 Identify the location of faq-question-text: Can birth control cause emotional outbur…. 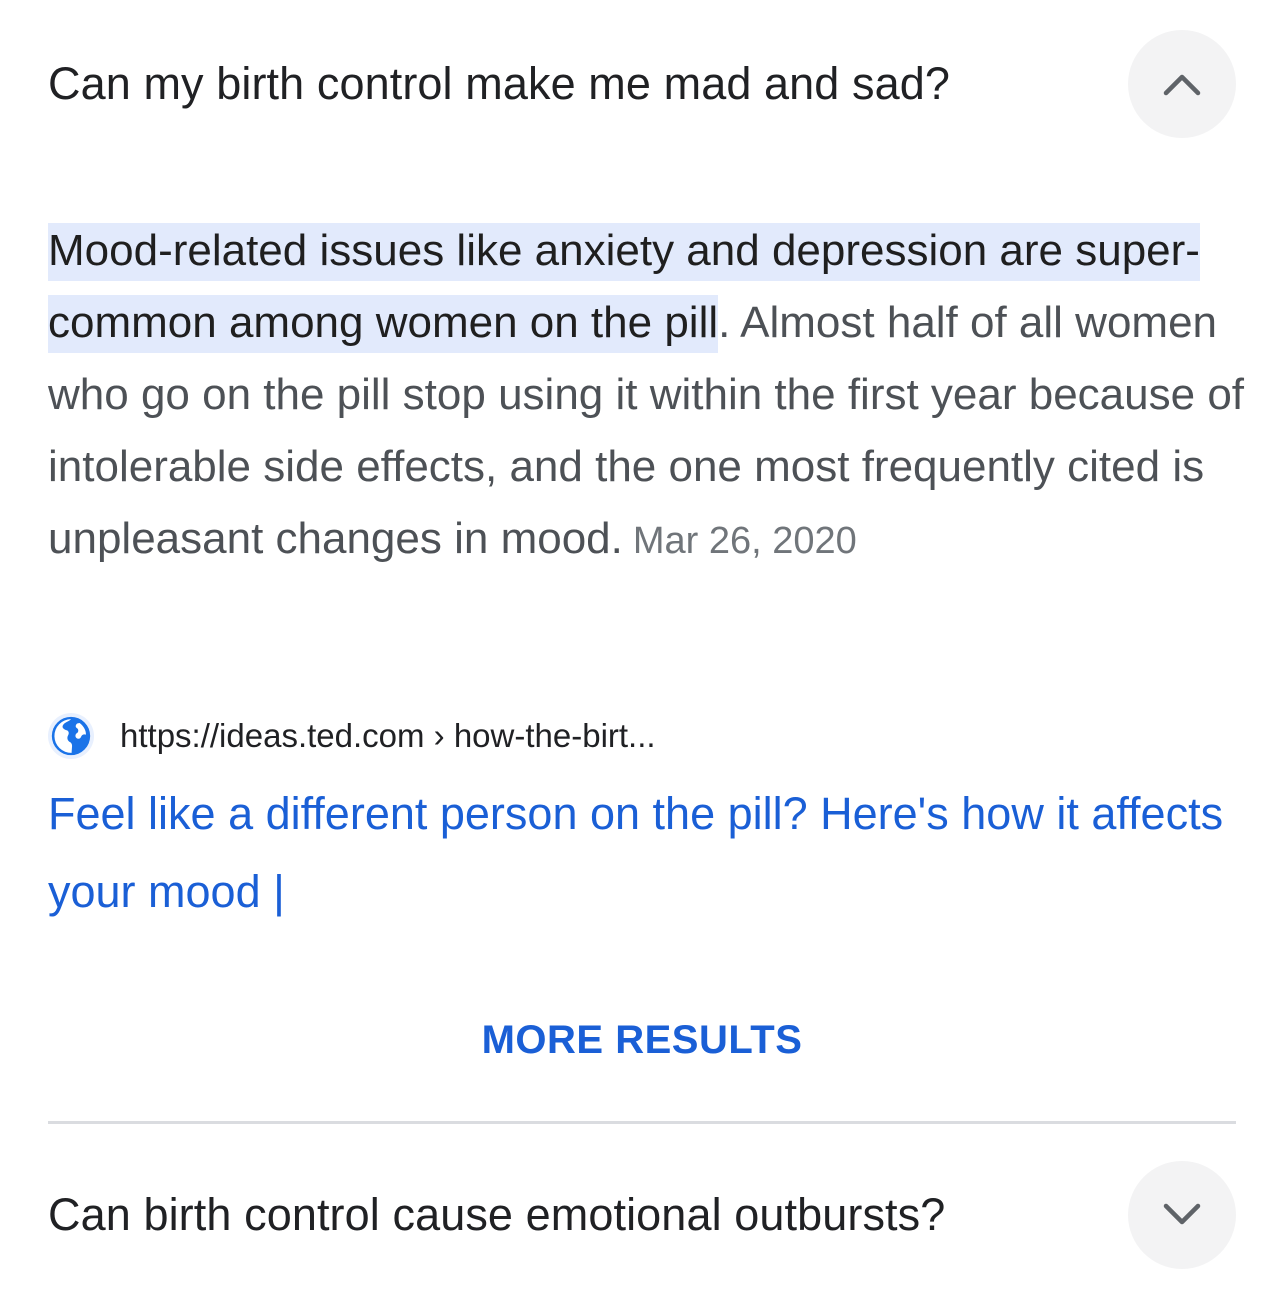
(497, 1214).